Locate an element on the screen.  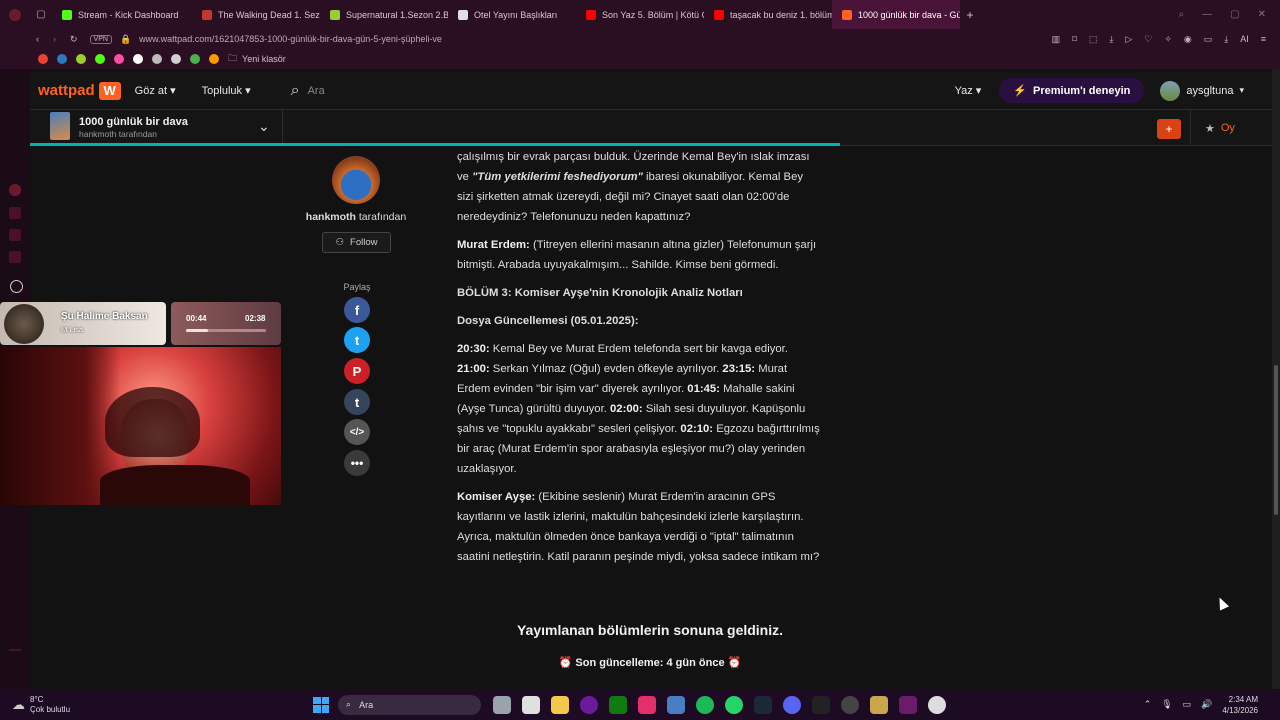
minimize-icon: — is located at coordinates (1207, 14).